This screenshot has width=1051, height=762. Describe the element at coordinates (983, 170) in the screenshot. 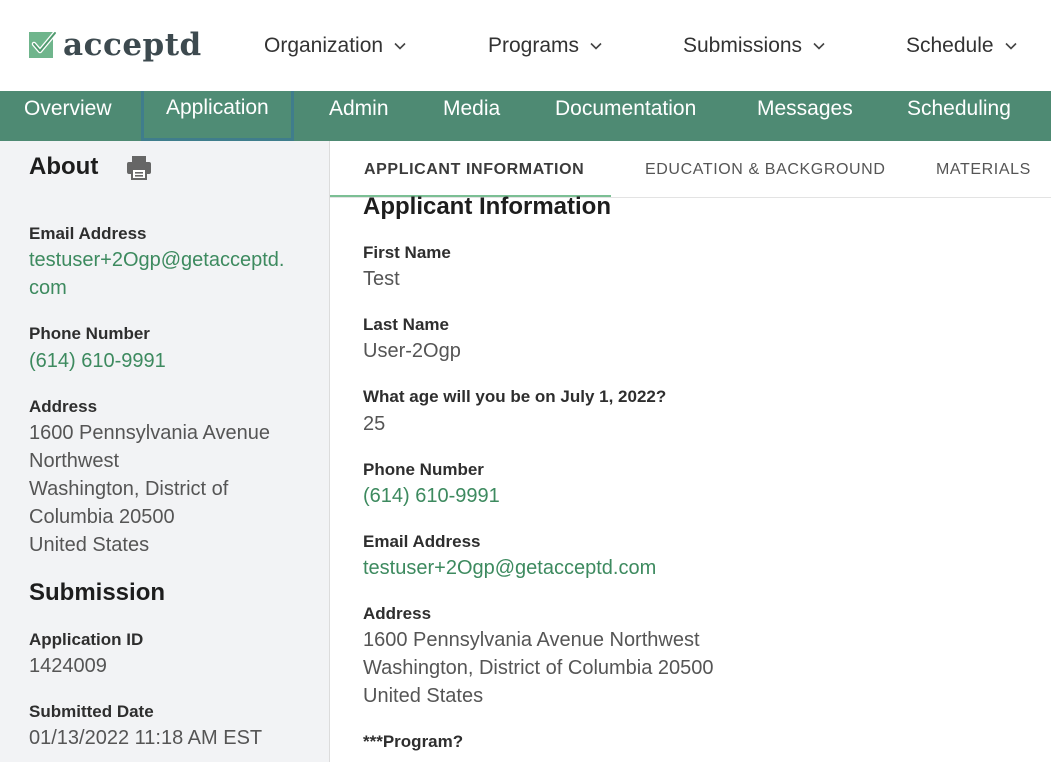

I see `subtab-materials: MATERIALS` at that location.